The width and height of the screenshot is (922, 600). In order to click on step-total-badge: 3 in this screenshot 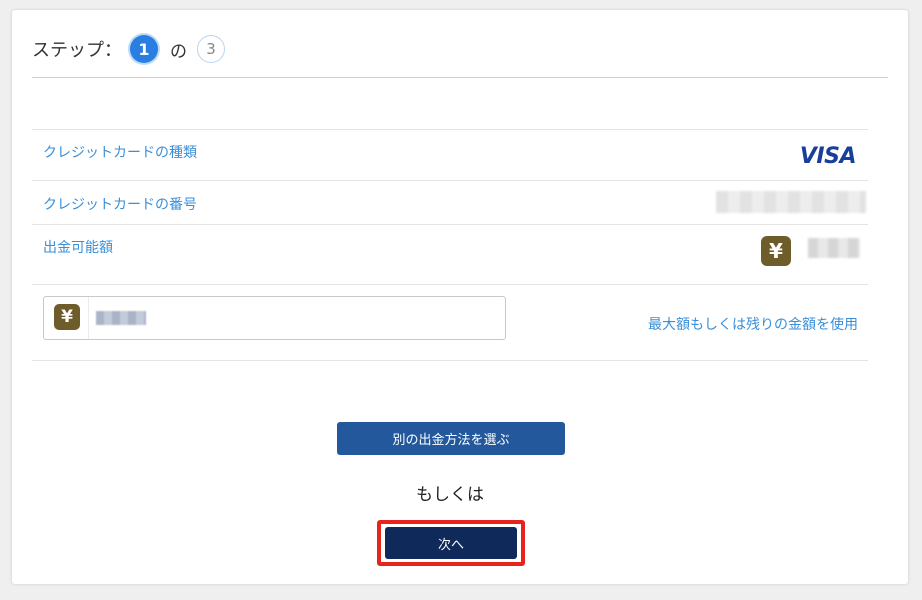, I will do `click(211, 49)`.